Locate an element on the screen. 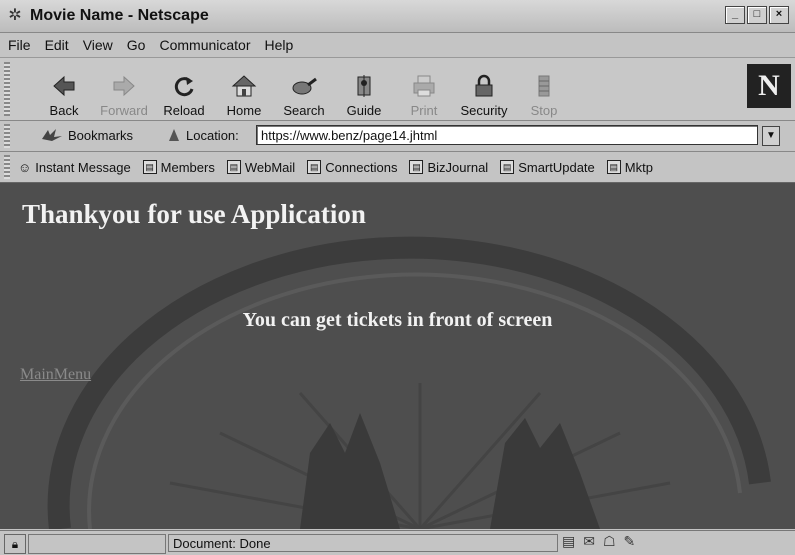 This screenshot has height=555, width=795. personal-item-webmail: ▤ WebMail is located at coordinates (261, 167).